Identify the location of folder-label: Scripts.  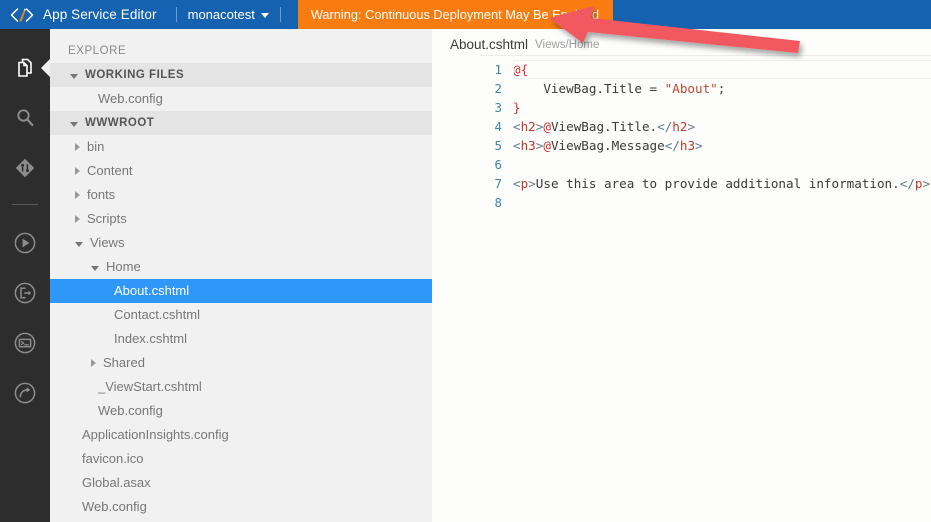
(107, 218).